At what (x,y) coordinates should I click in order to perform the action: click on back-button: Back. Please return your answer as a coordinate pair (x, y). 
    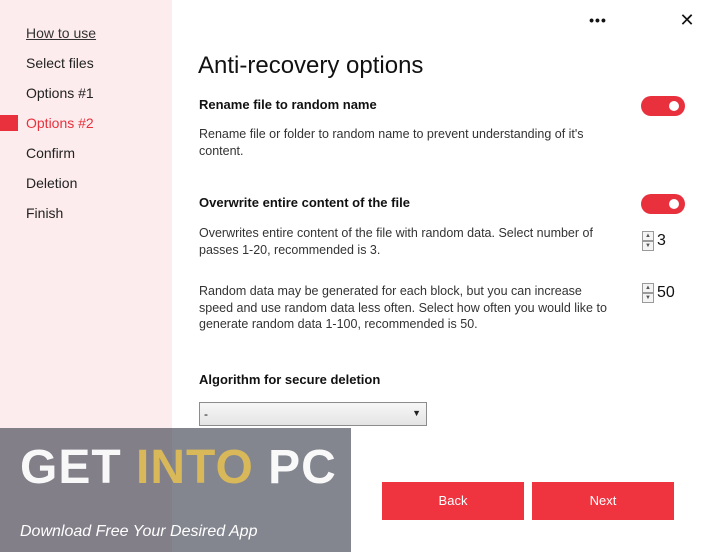
    Looking at the image, I should click on (453, 501).